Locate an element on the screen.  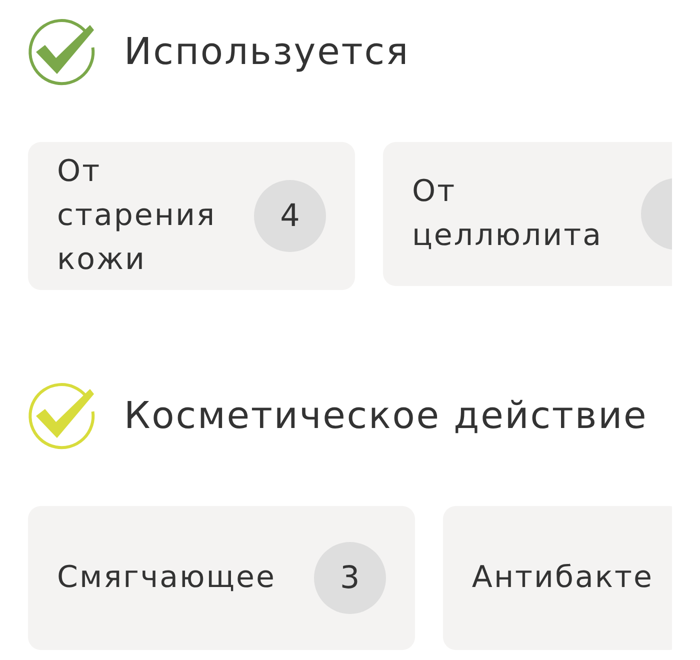
category-label: Смягчающее is located at coordinates (166, 578).